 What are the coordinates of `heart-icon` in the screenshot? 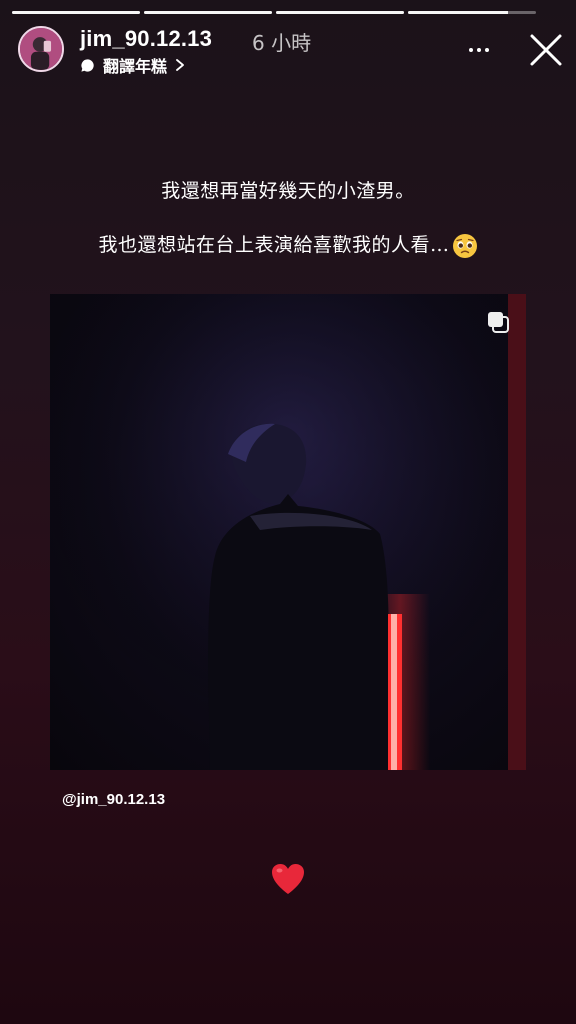 It's located at (288, 879).